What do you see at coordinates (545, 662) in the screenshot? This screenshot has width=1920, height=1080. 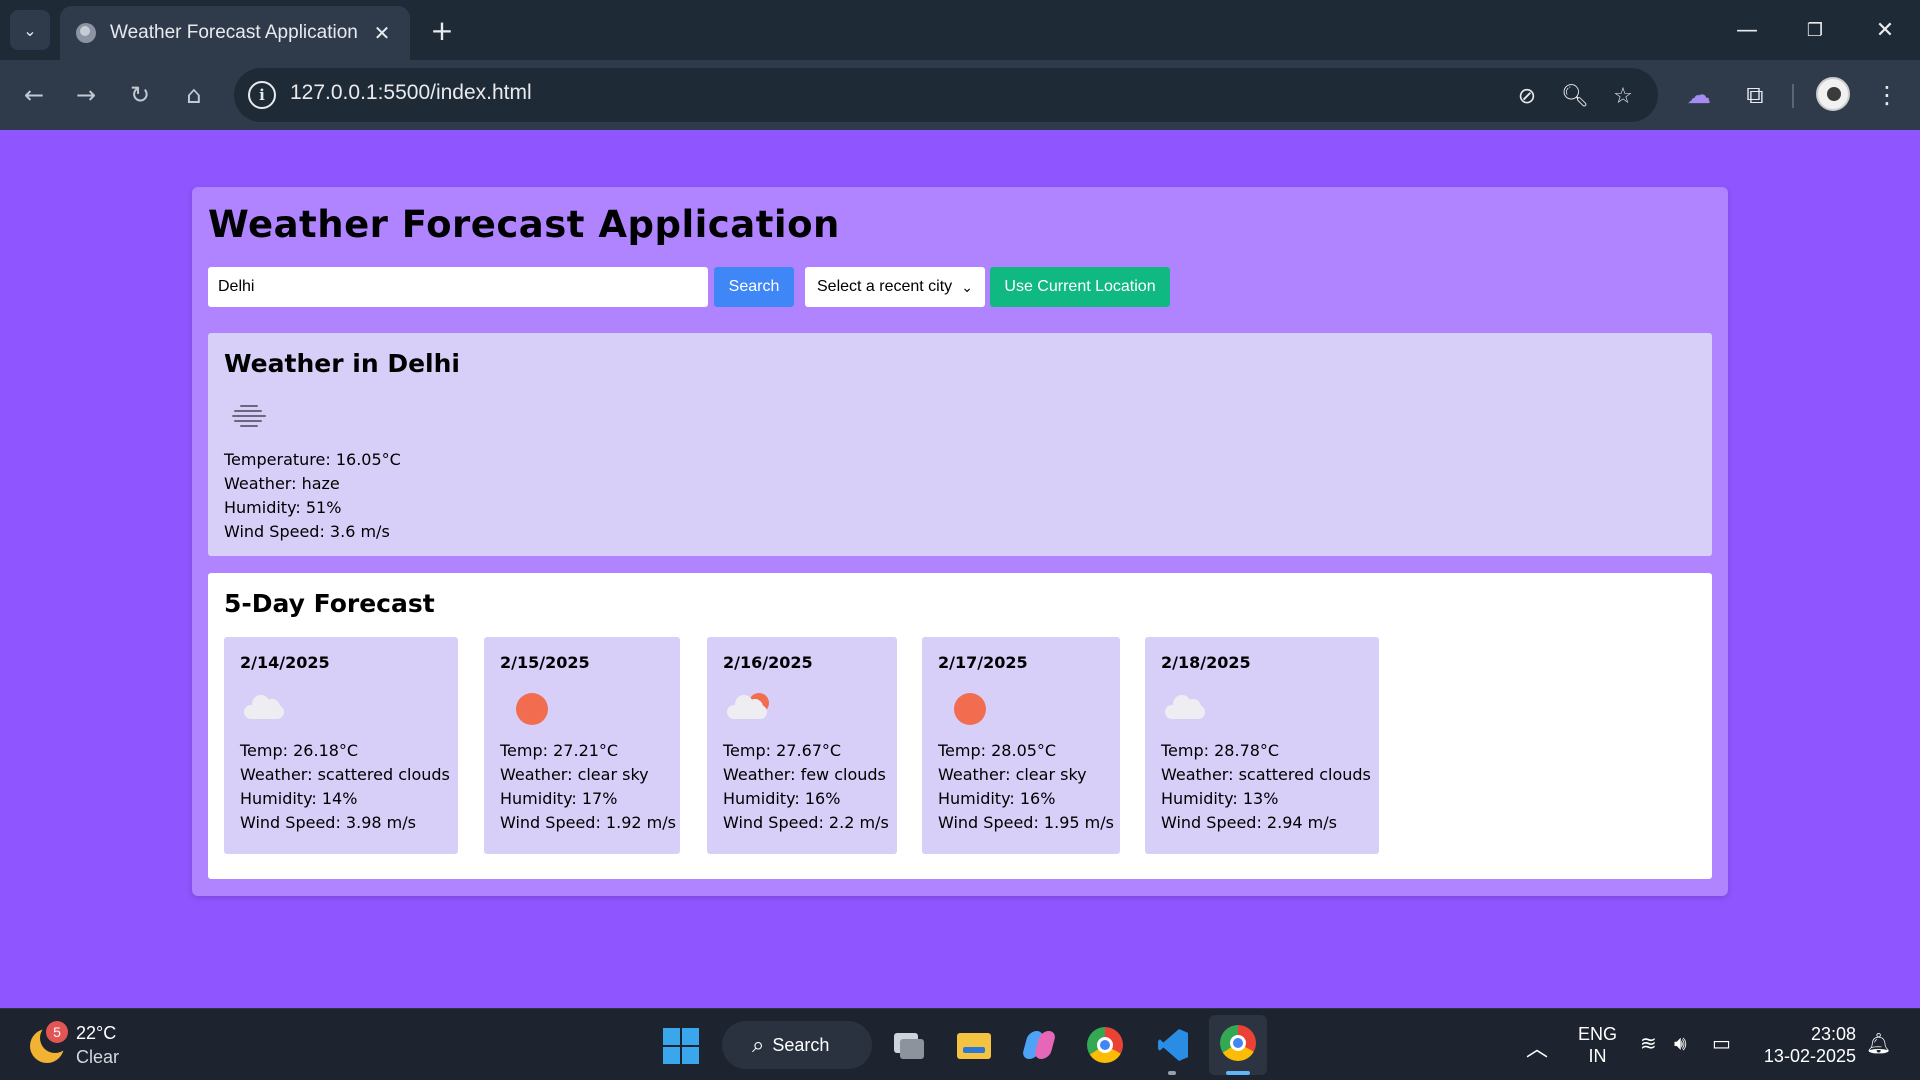 I see `forecast-date: 2/15/2025` at bounding box center [545, 662].